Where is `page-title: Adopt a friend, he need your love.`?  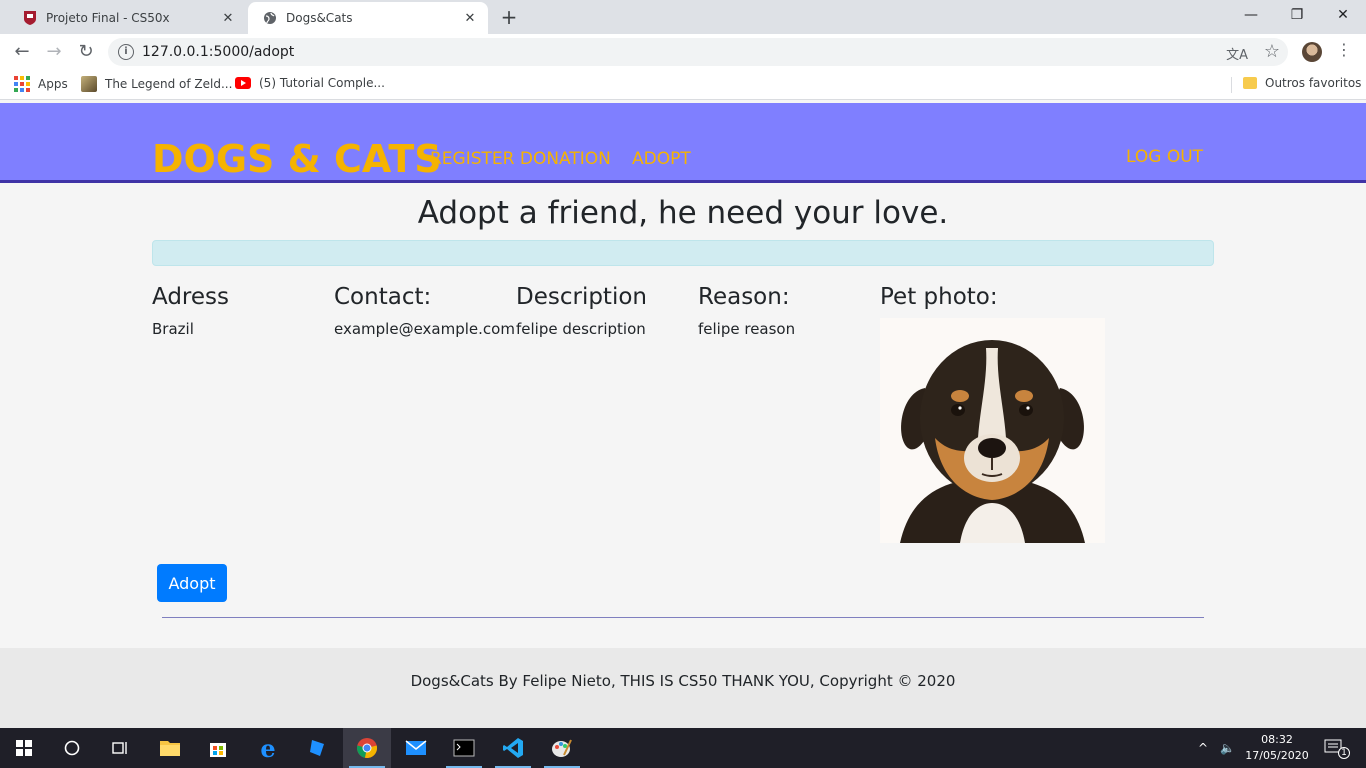
page-title: Adopt a friend, he need your love. is located at coordinates (683, 213).